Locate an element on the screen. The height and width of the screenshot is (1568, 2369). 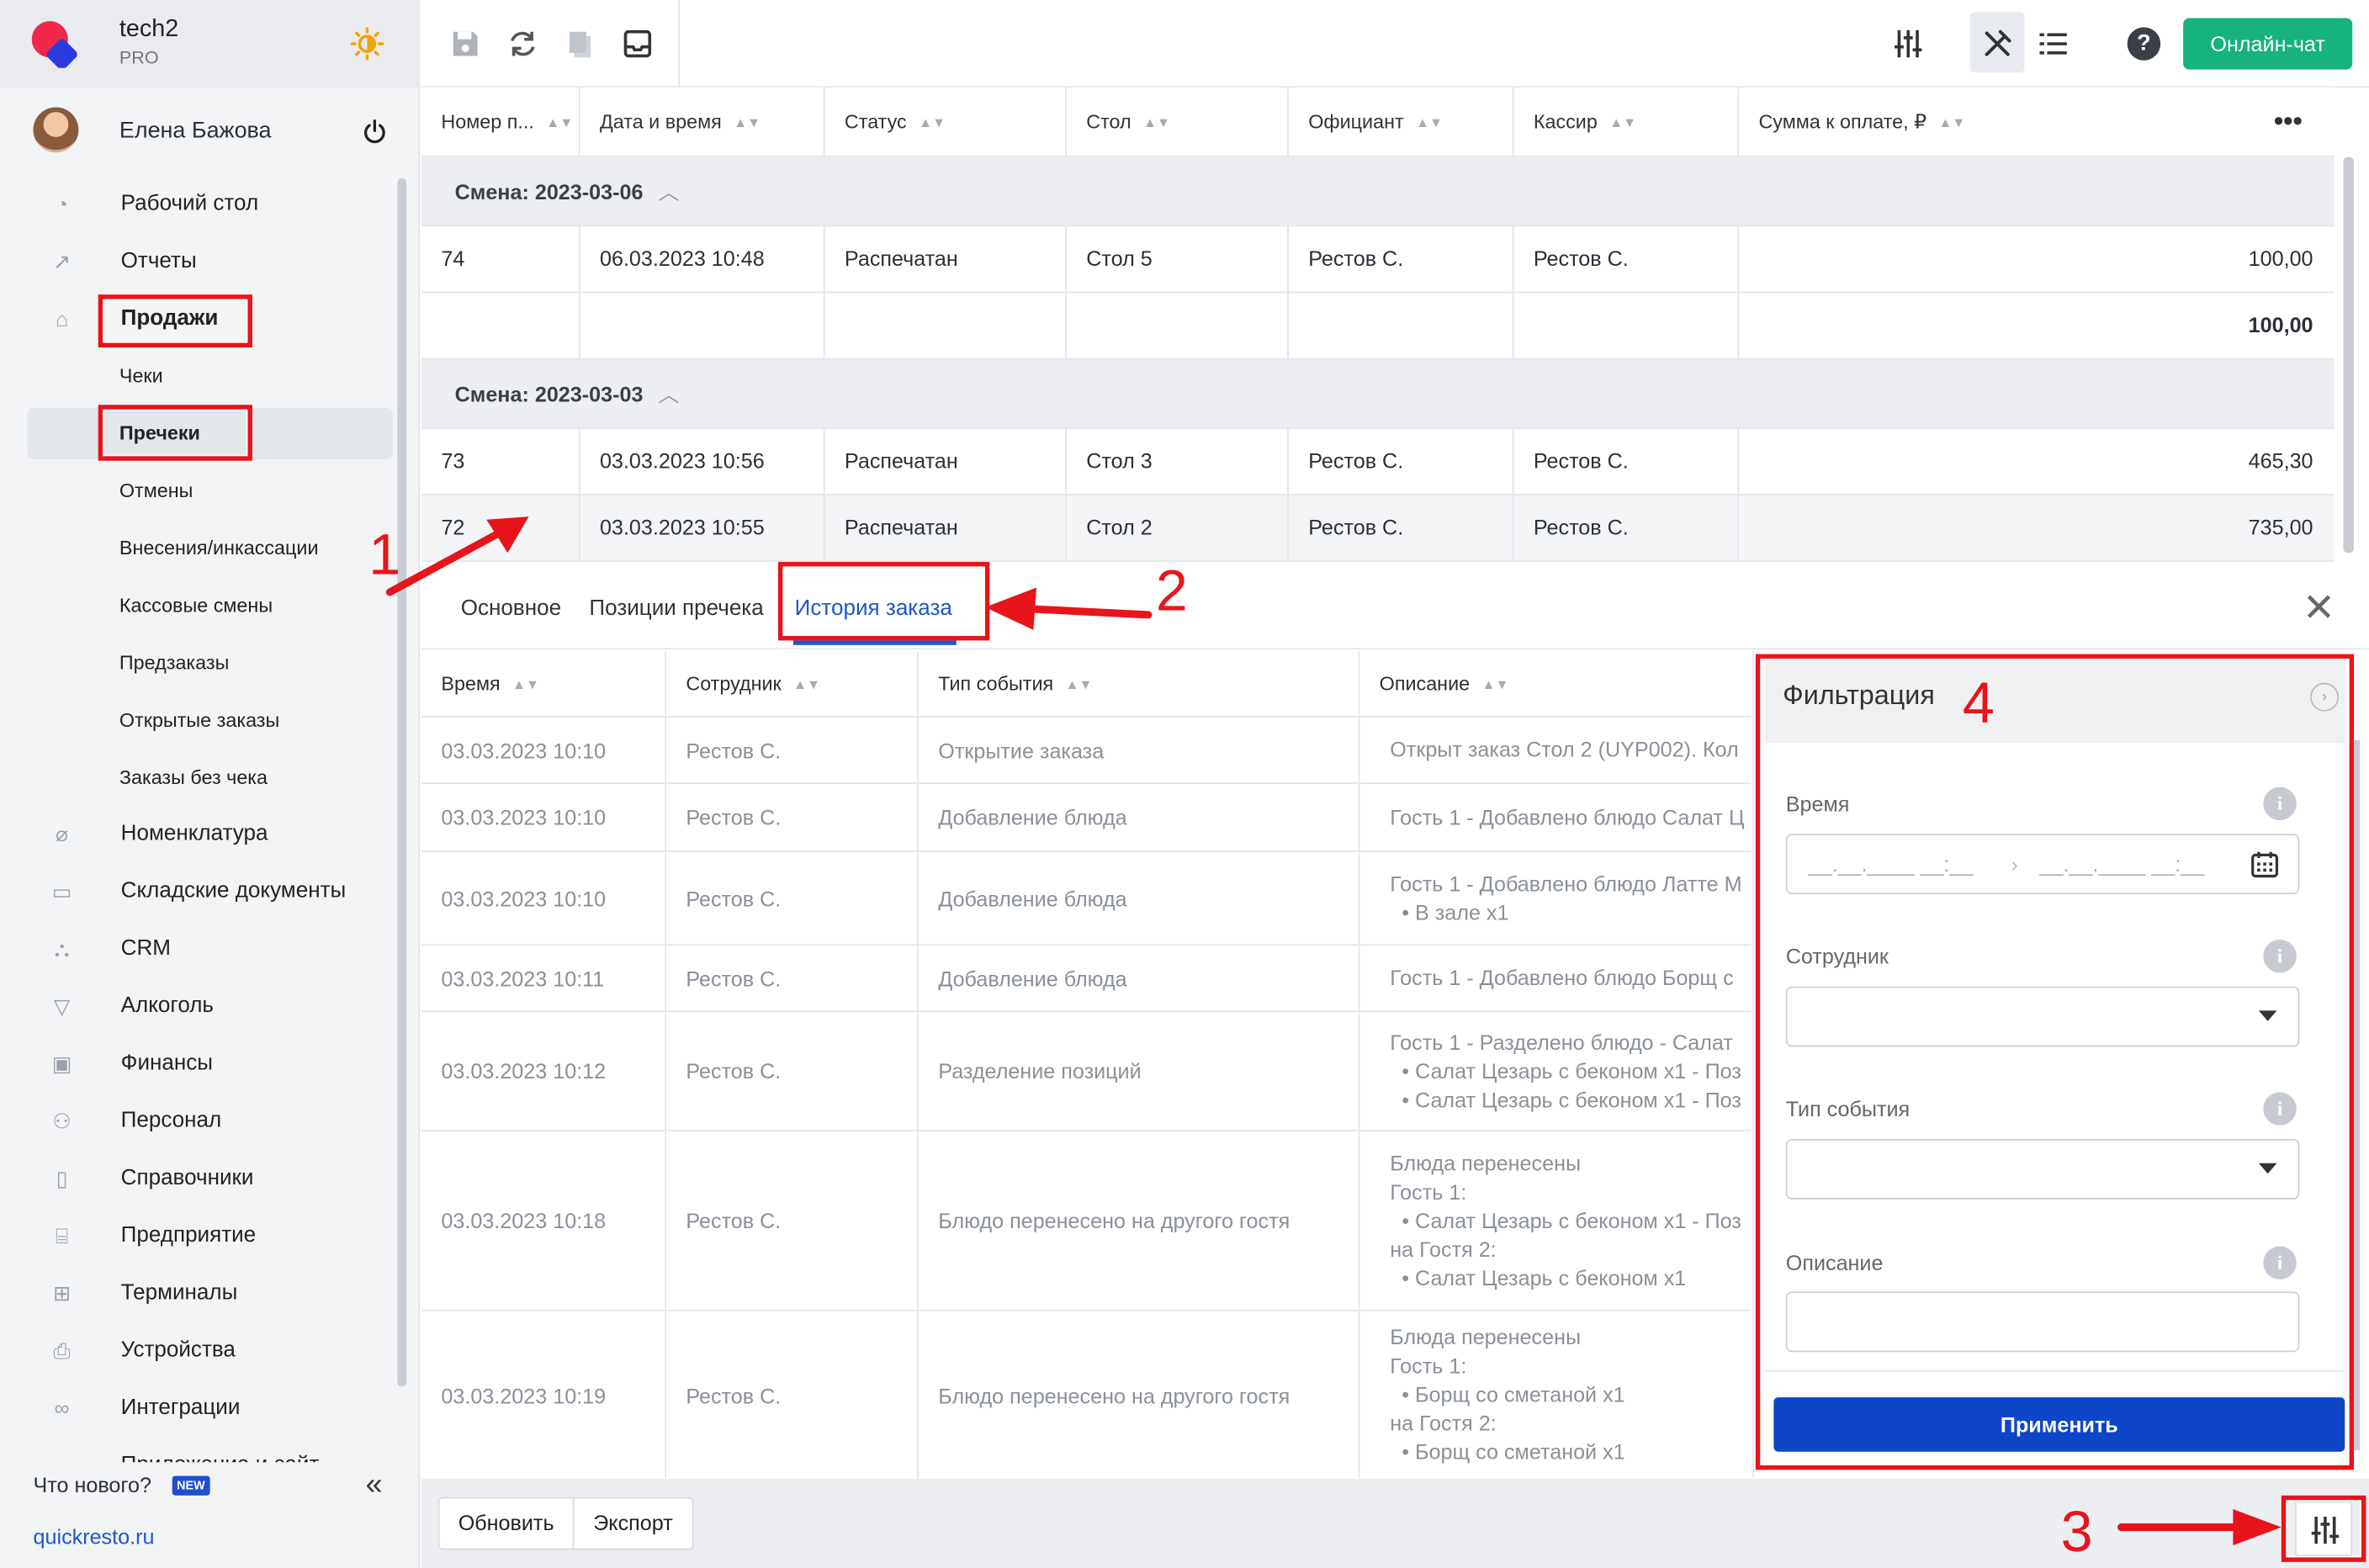
more-options-icon: ••• is located at coordinates (2289, 122).